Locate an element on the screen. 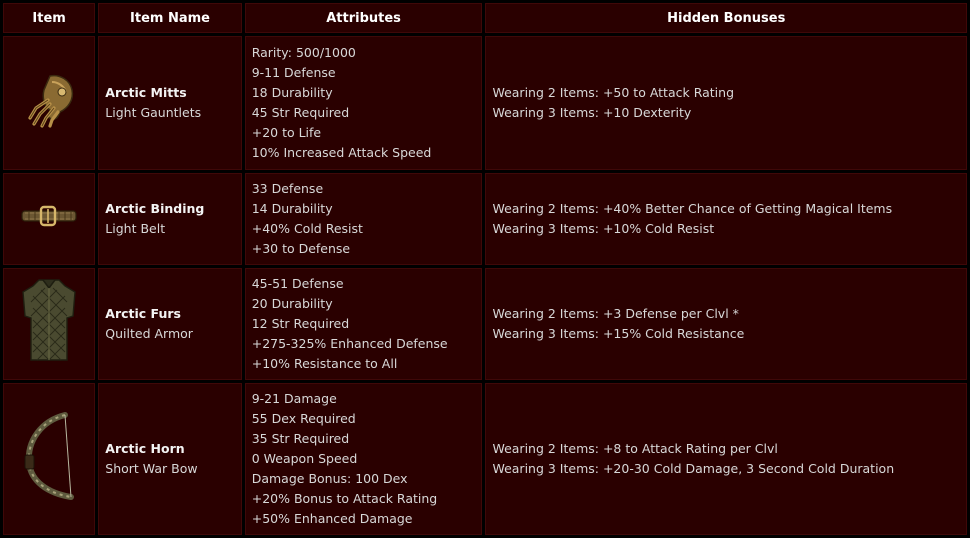 This screenshot has width=970, height=538. attribute-line: 18 Durability is located at coordinates (292, 92).